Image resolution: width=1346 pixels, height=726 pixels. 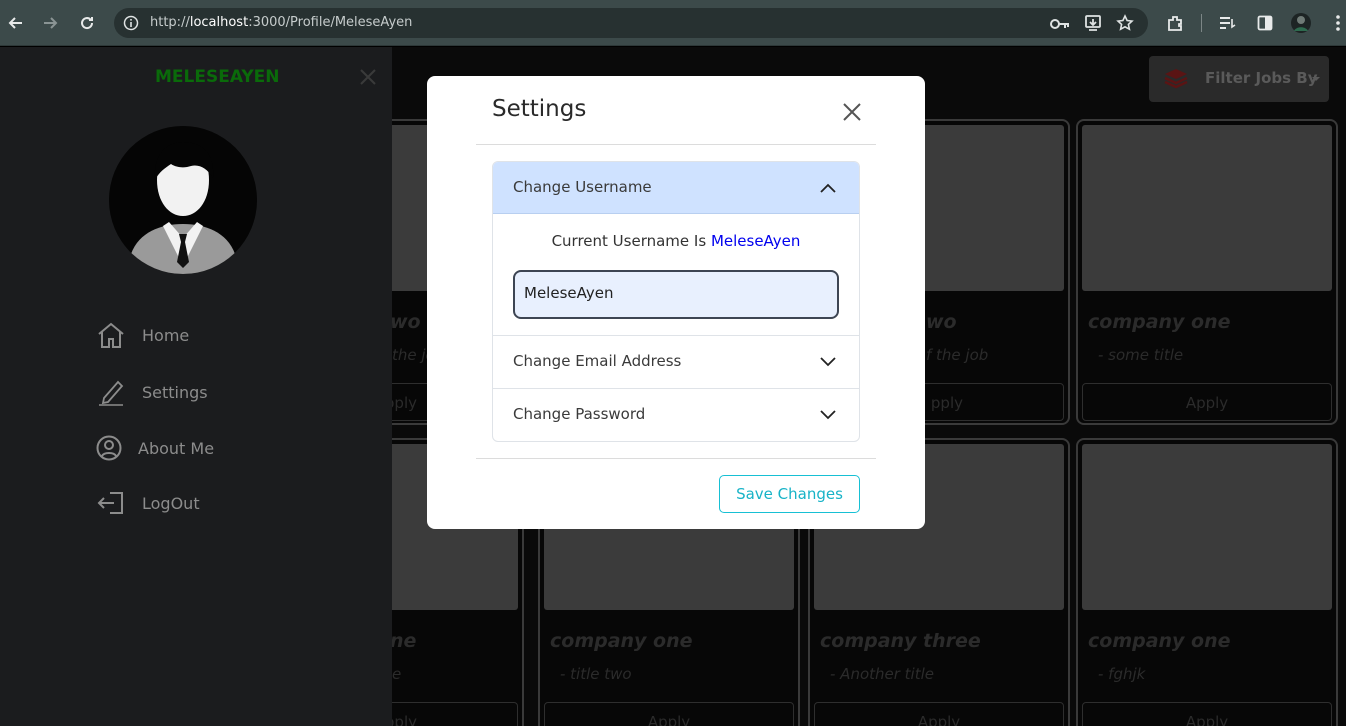 What do you see at coordinates (1060, 25) in the screenshot?
I see `key-icon` at bounding box center [1060, 25].